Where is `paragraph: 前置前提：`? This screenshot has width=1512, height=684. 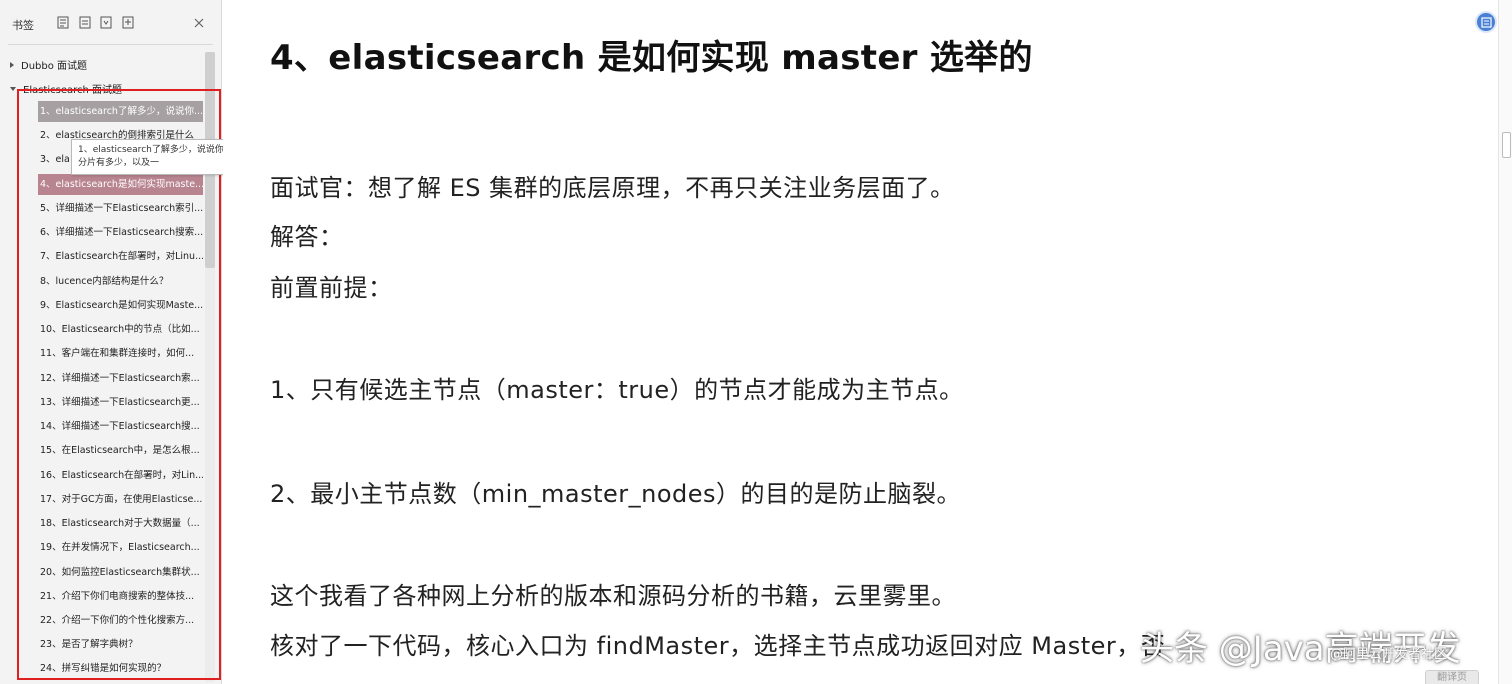
paragraph: 前置前提： is located at coordinates (331, 288).